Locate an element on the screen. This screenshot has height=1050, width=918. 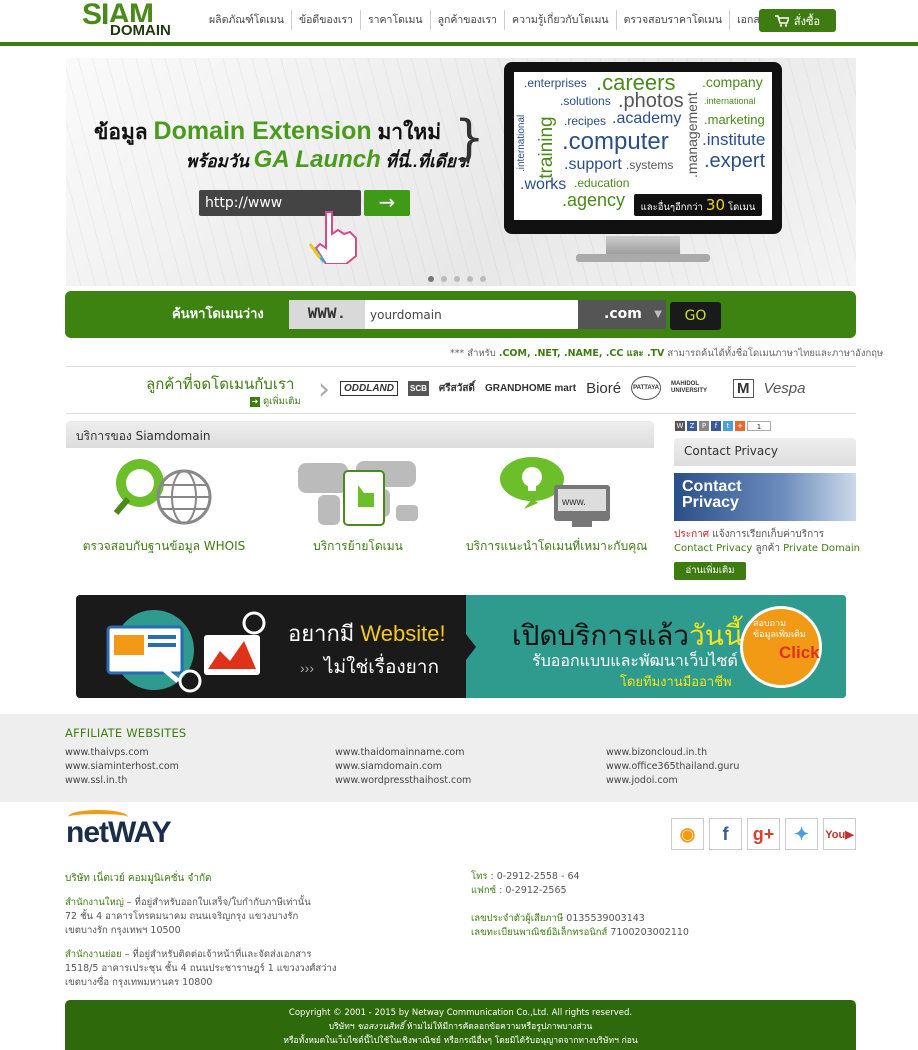
google-plus-icon: g+ is located at coordinates (763, 834).